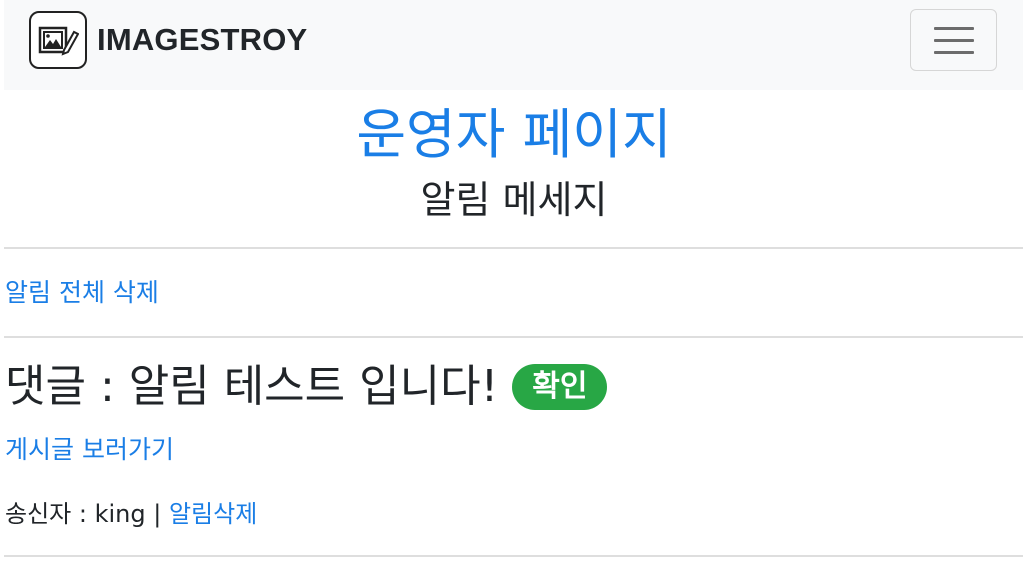  What do you see at coordinates (953, 40) in the screenshot?
I see `navbar-toggle-button` at bounding box center [953, 40].